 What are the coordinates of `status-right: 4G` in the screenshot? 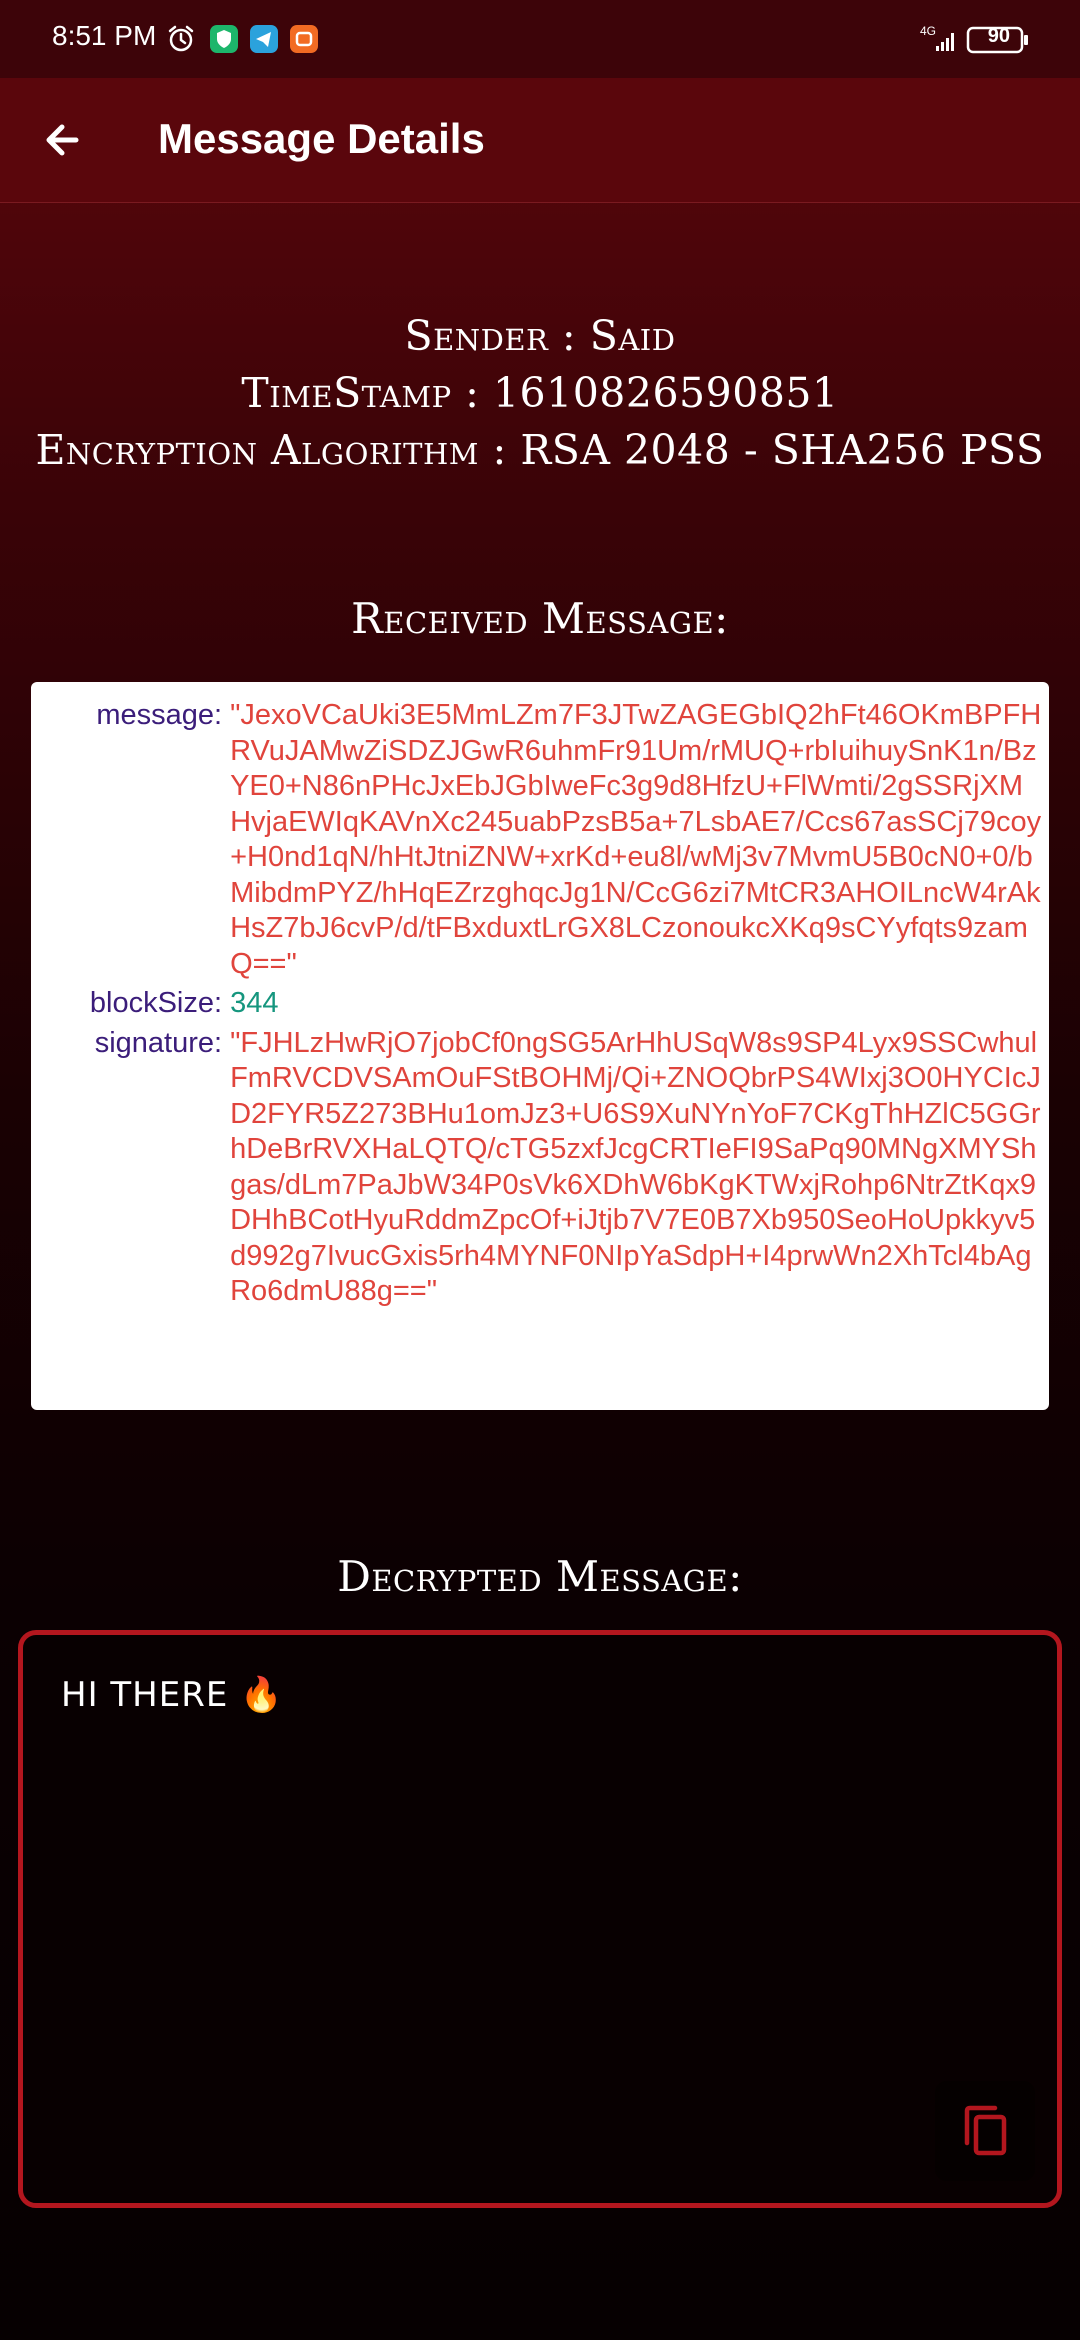 It's located at (976, 39).